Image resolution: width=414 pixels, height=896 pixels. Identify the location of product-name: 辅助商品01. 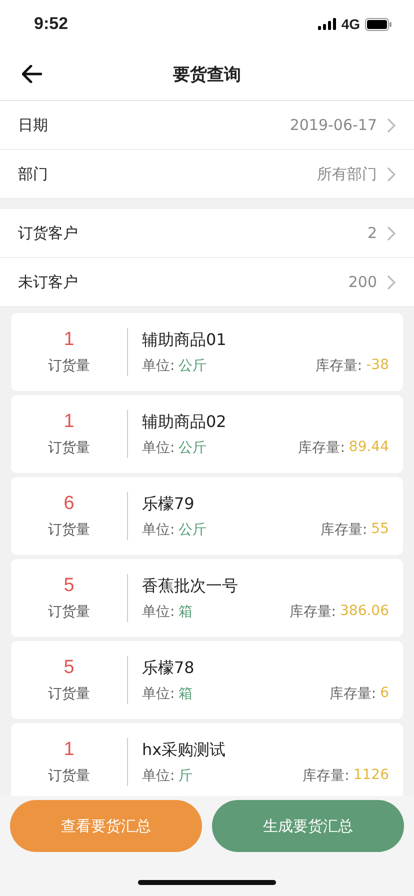
(185, 340).